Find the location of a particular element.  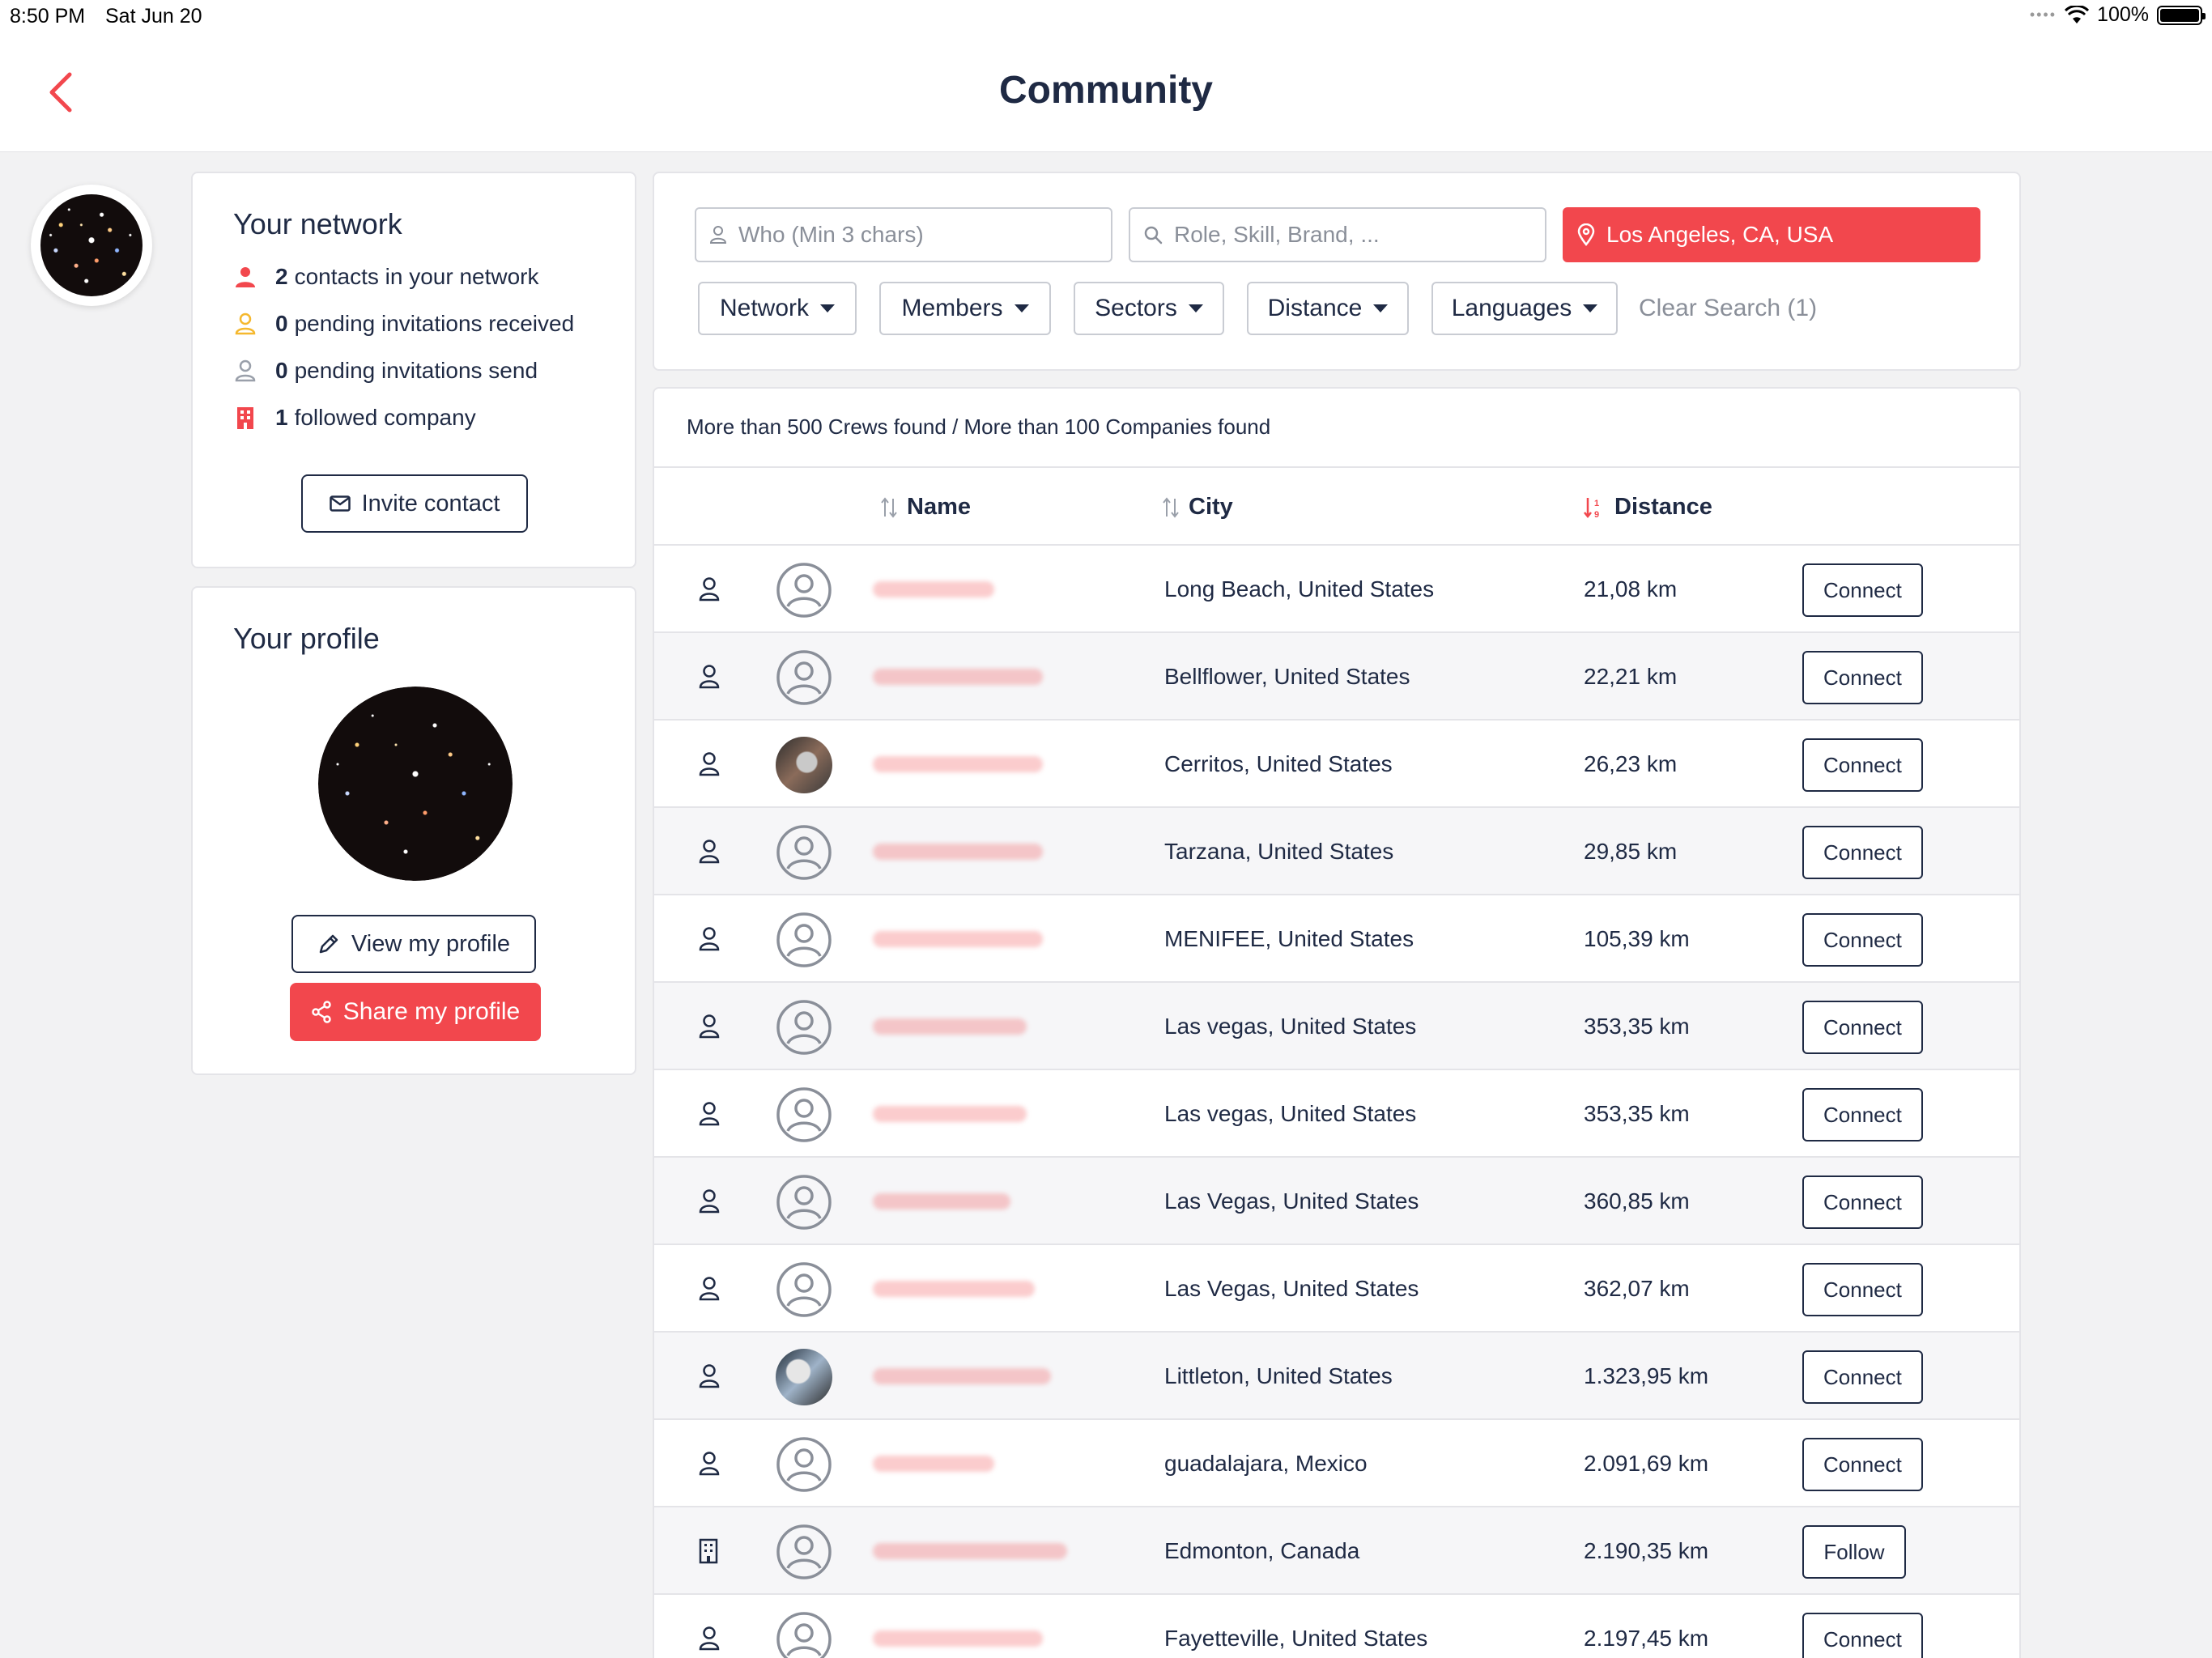

table-row: Tarzana, United States 29,85 km Connect is located at coordinates (1337, 851).